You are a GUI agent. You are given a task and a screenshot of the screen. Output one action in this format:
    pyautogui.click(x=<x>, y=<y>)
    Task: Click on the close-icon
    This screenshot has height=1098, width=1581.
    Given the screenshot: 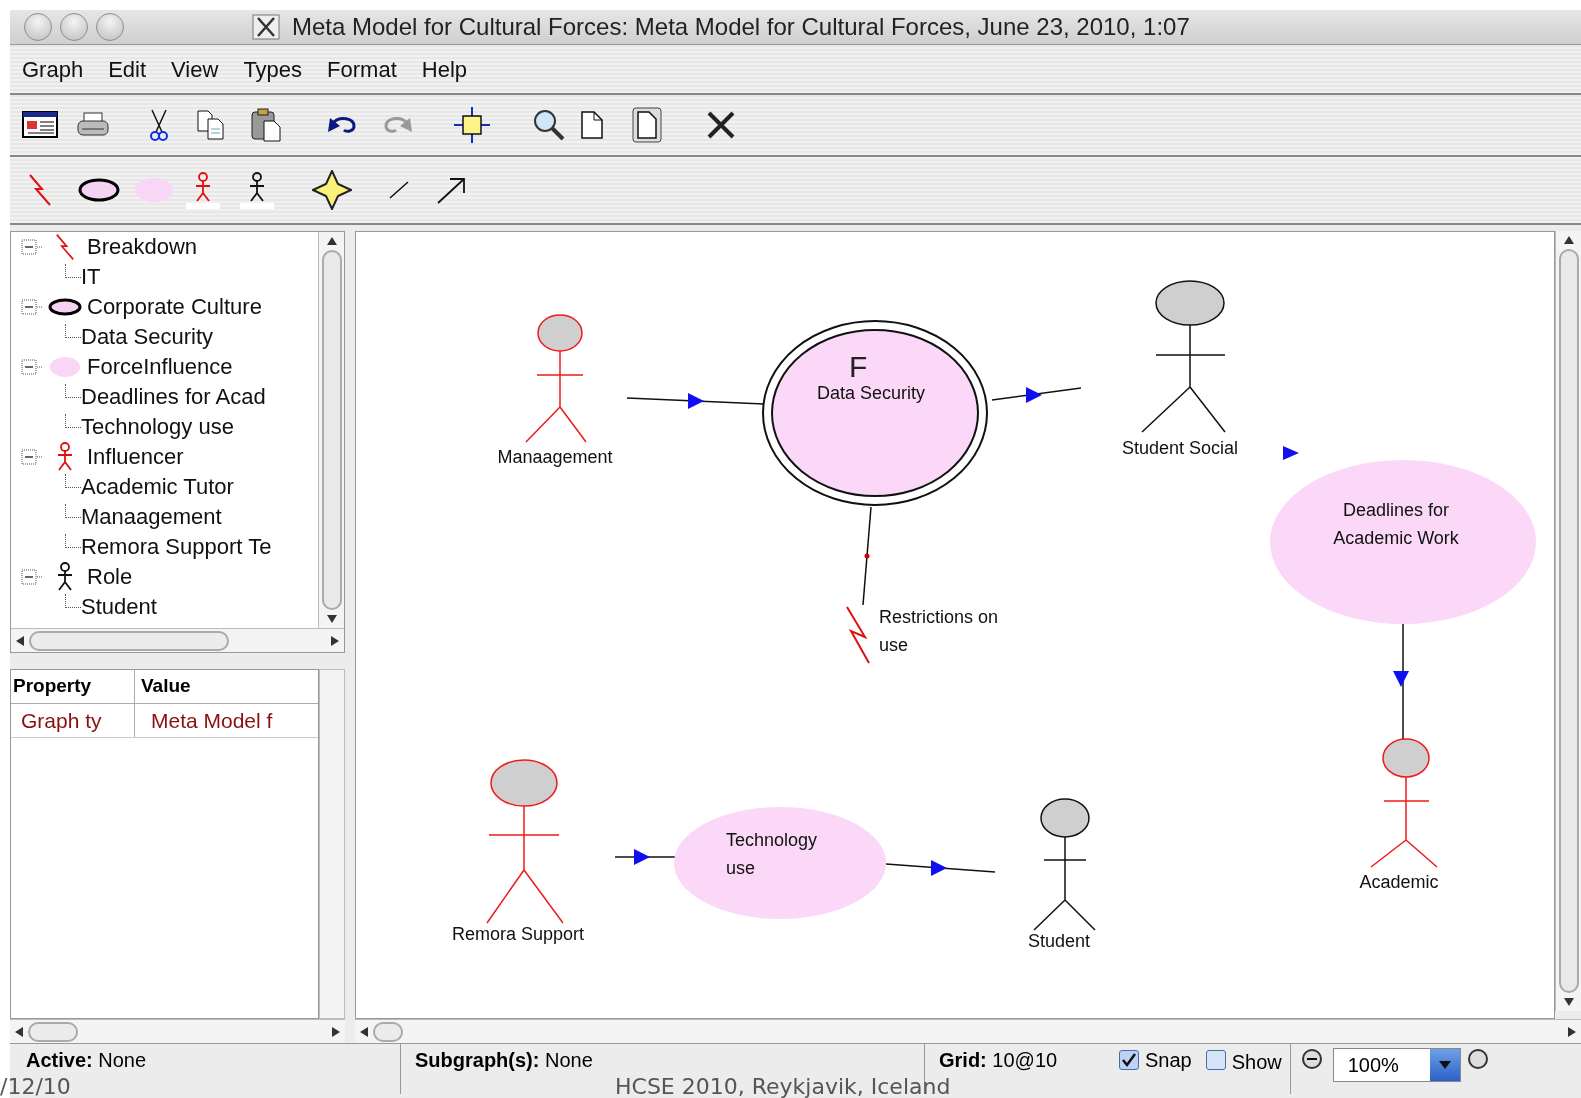 What is the action you would take?
    pyautogui.click(x=721, y=125)
    